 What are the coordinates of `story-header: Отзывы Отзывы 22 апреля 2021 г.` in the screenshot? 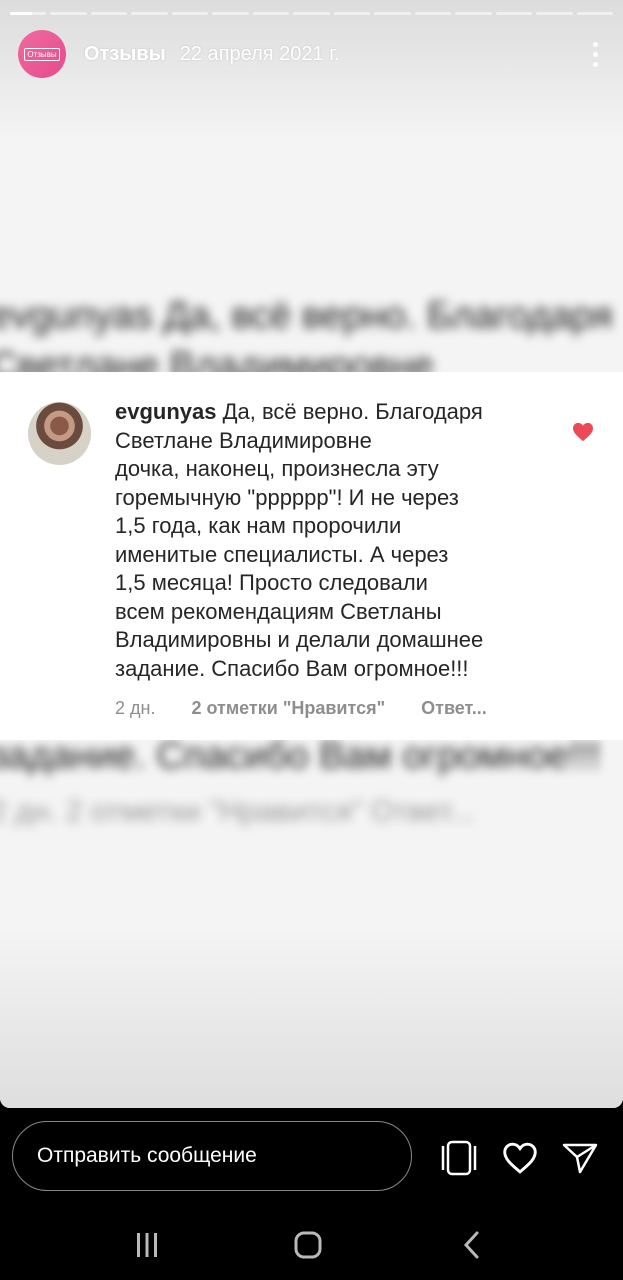 It's located at (311, 54).